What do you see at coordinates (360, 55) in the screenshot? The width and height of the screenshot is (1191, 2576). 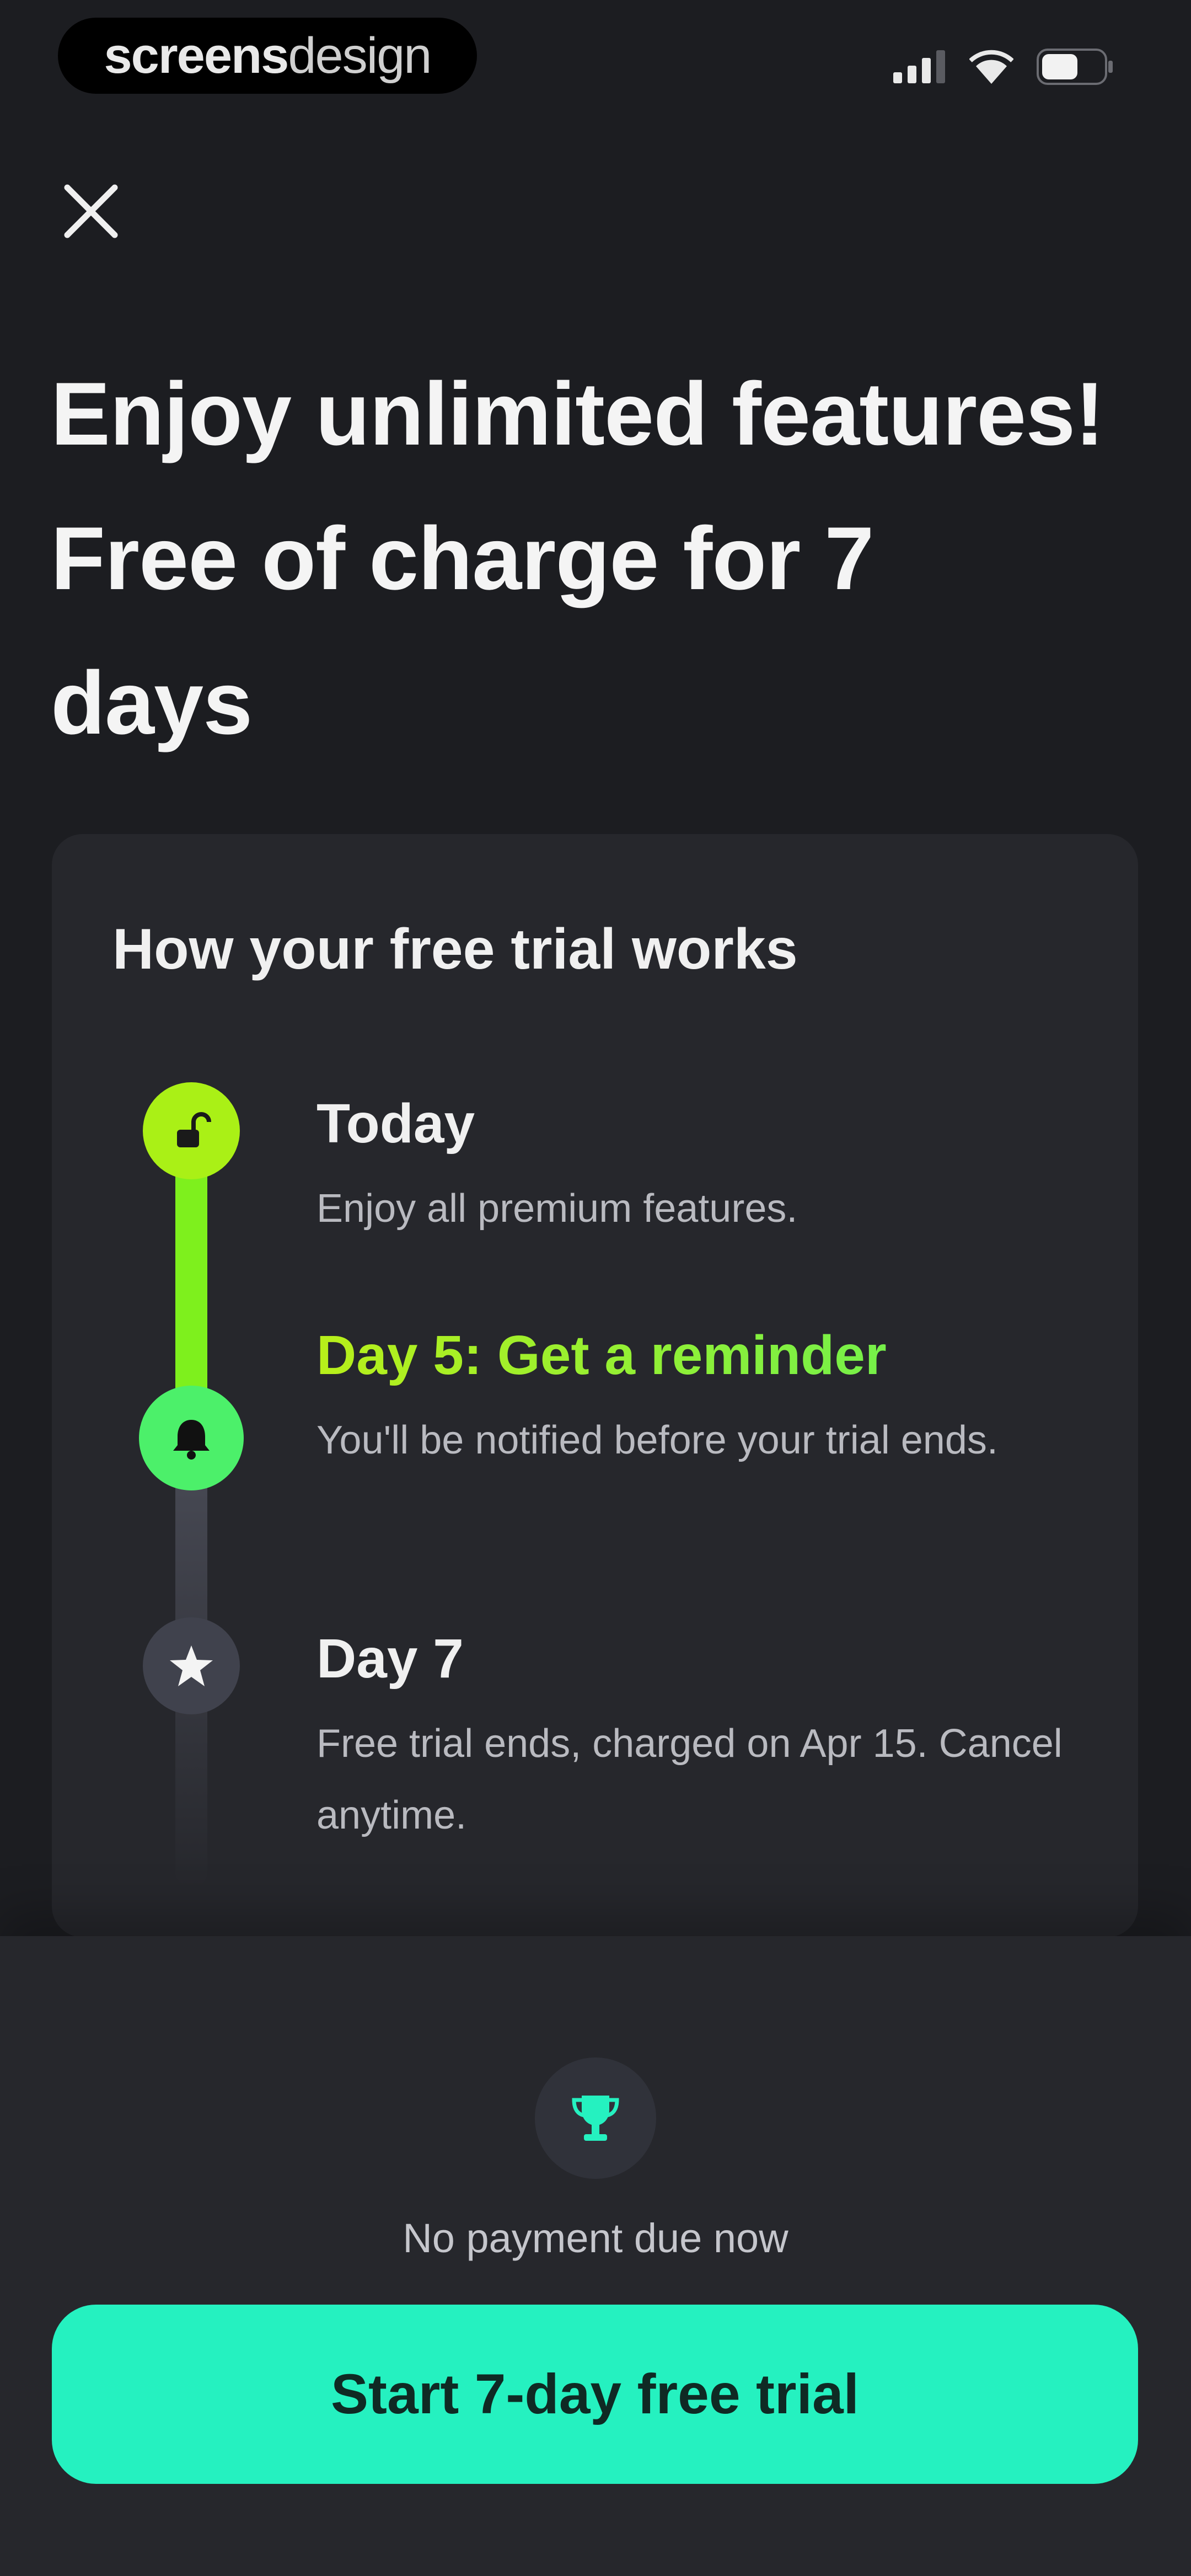 I see `brand-text-light: design` at bounding box center [360, 55].